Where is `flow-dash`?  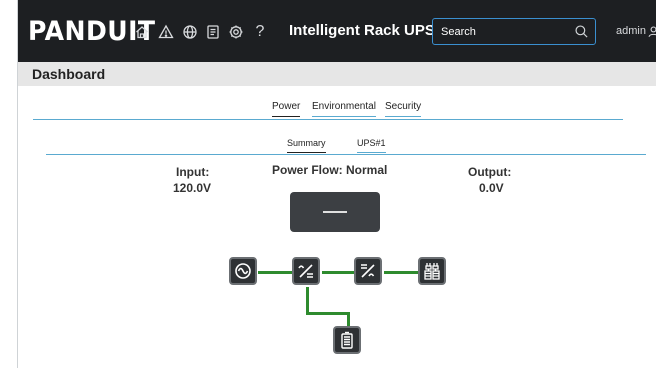 flow-dash is located at coordinates (335, 212).